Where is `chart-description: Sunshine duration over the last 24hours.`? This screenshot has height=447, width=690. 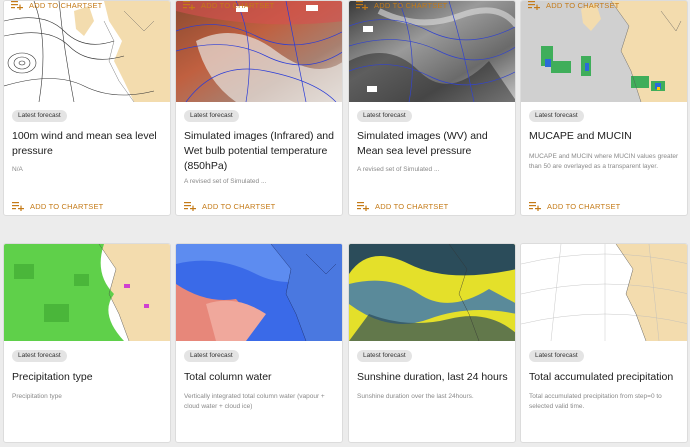
chart-description: Sunshine duration over the last 24hours. is located at coordinates (415, 396).